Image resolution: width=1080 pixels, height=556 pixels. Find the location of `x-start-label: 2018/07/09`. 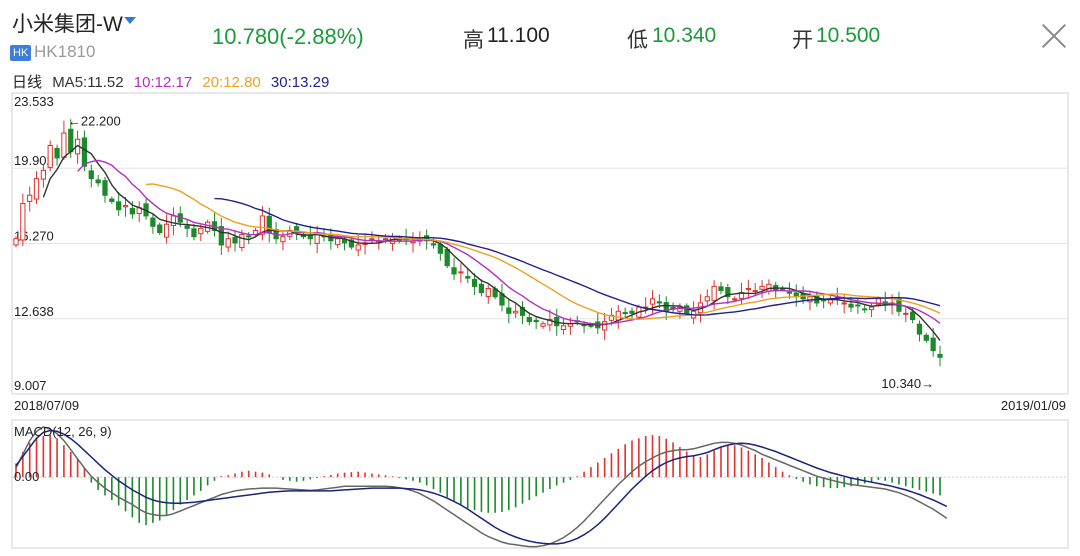

x-start-label: 2018/07/09 is located at coordinates (46, 405).